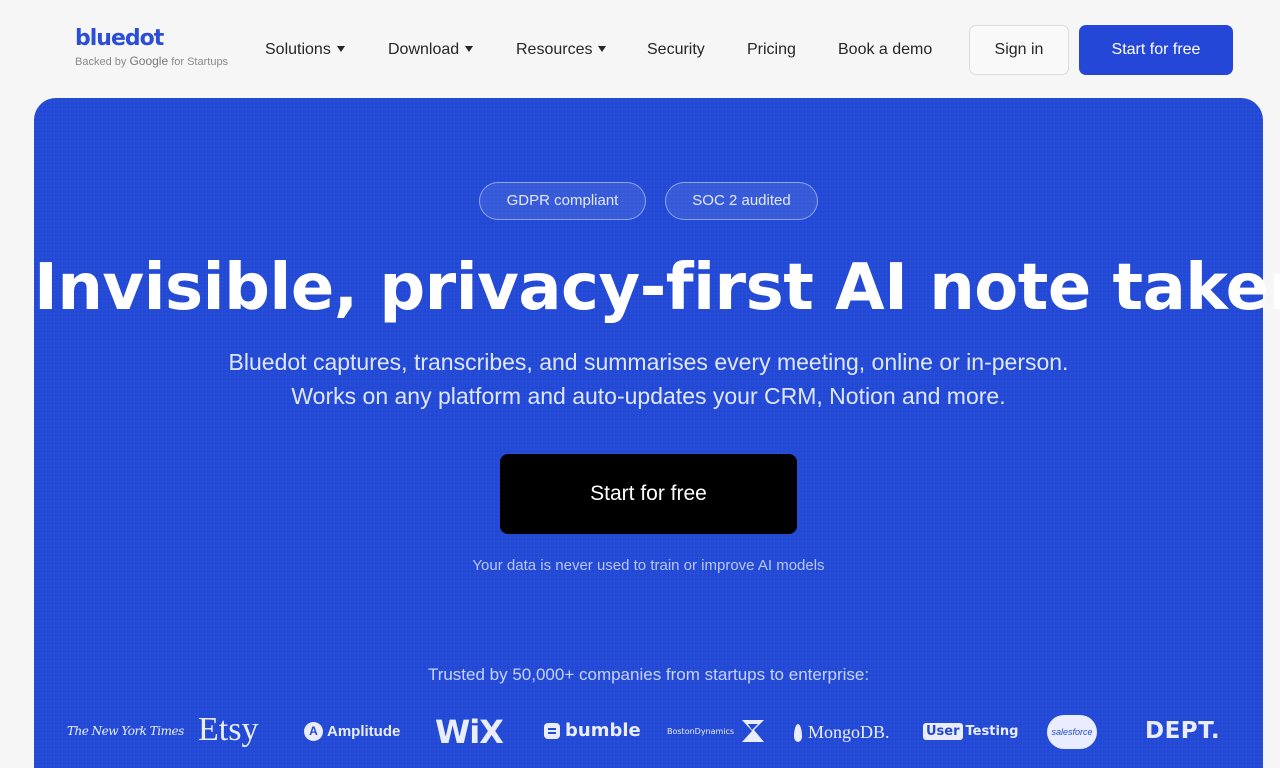  What do you see at coordinates (771, 50) in the screenshot?
I see `nav-pricing: Pricing` at bounding box center [771, 50].